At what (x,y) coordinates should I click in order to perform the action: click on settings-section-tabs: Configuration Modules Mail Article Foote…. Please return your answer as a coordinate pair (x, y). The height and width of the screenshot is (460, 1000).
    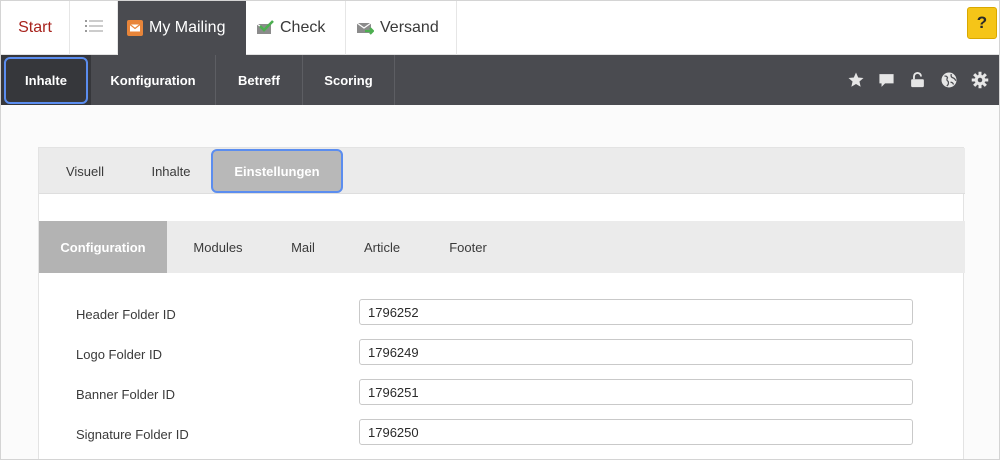
    Looking at the image, I should click on (502, 247).